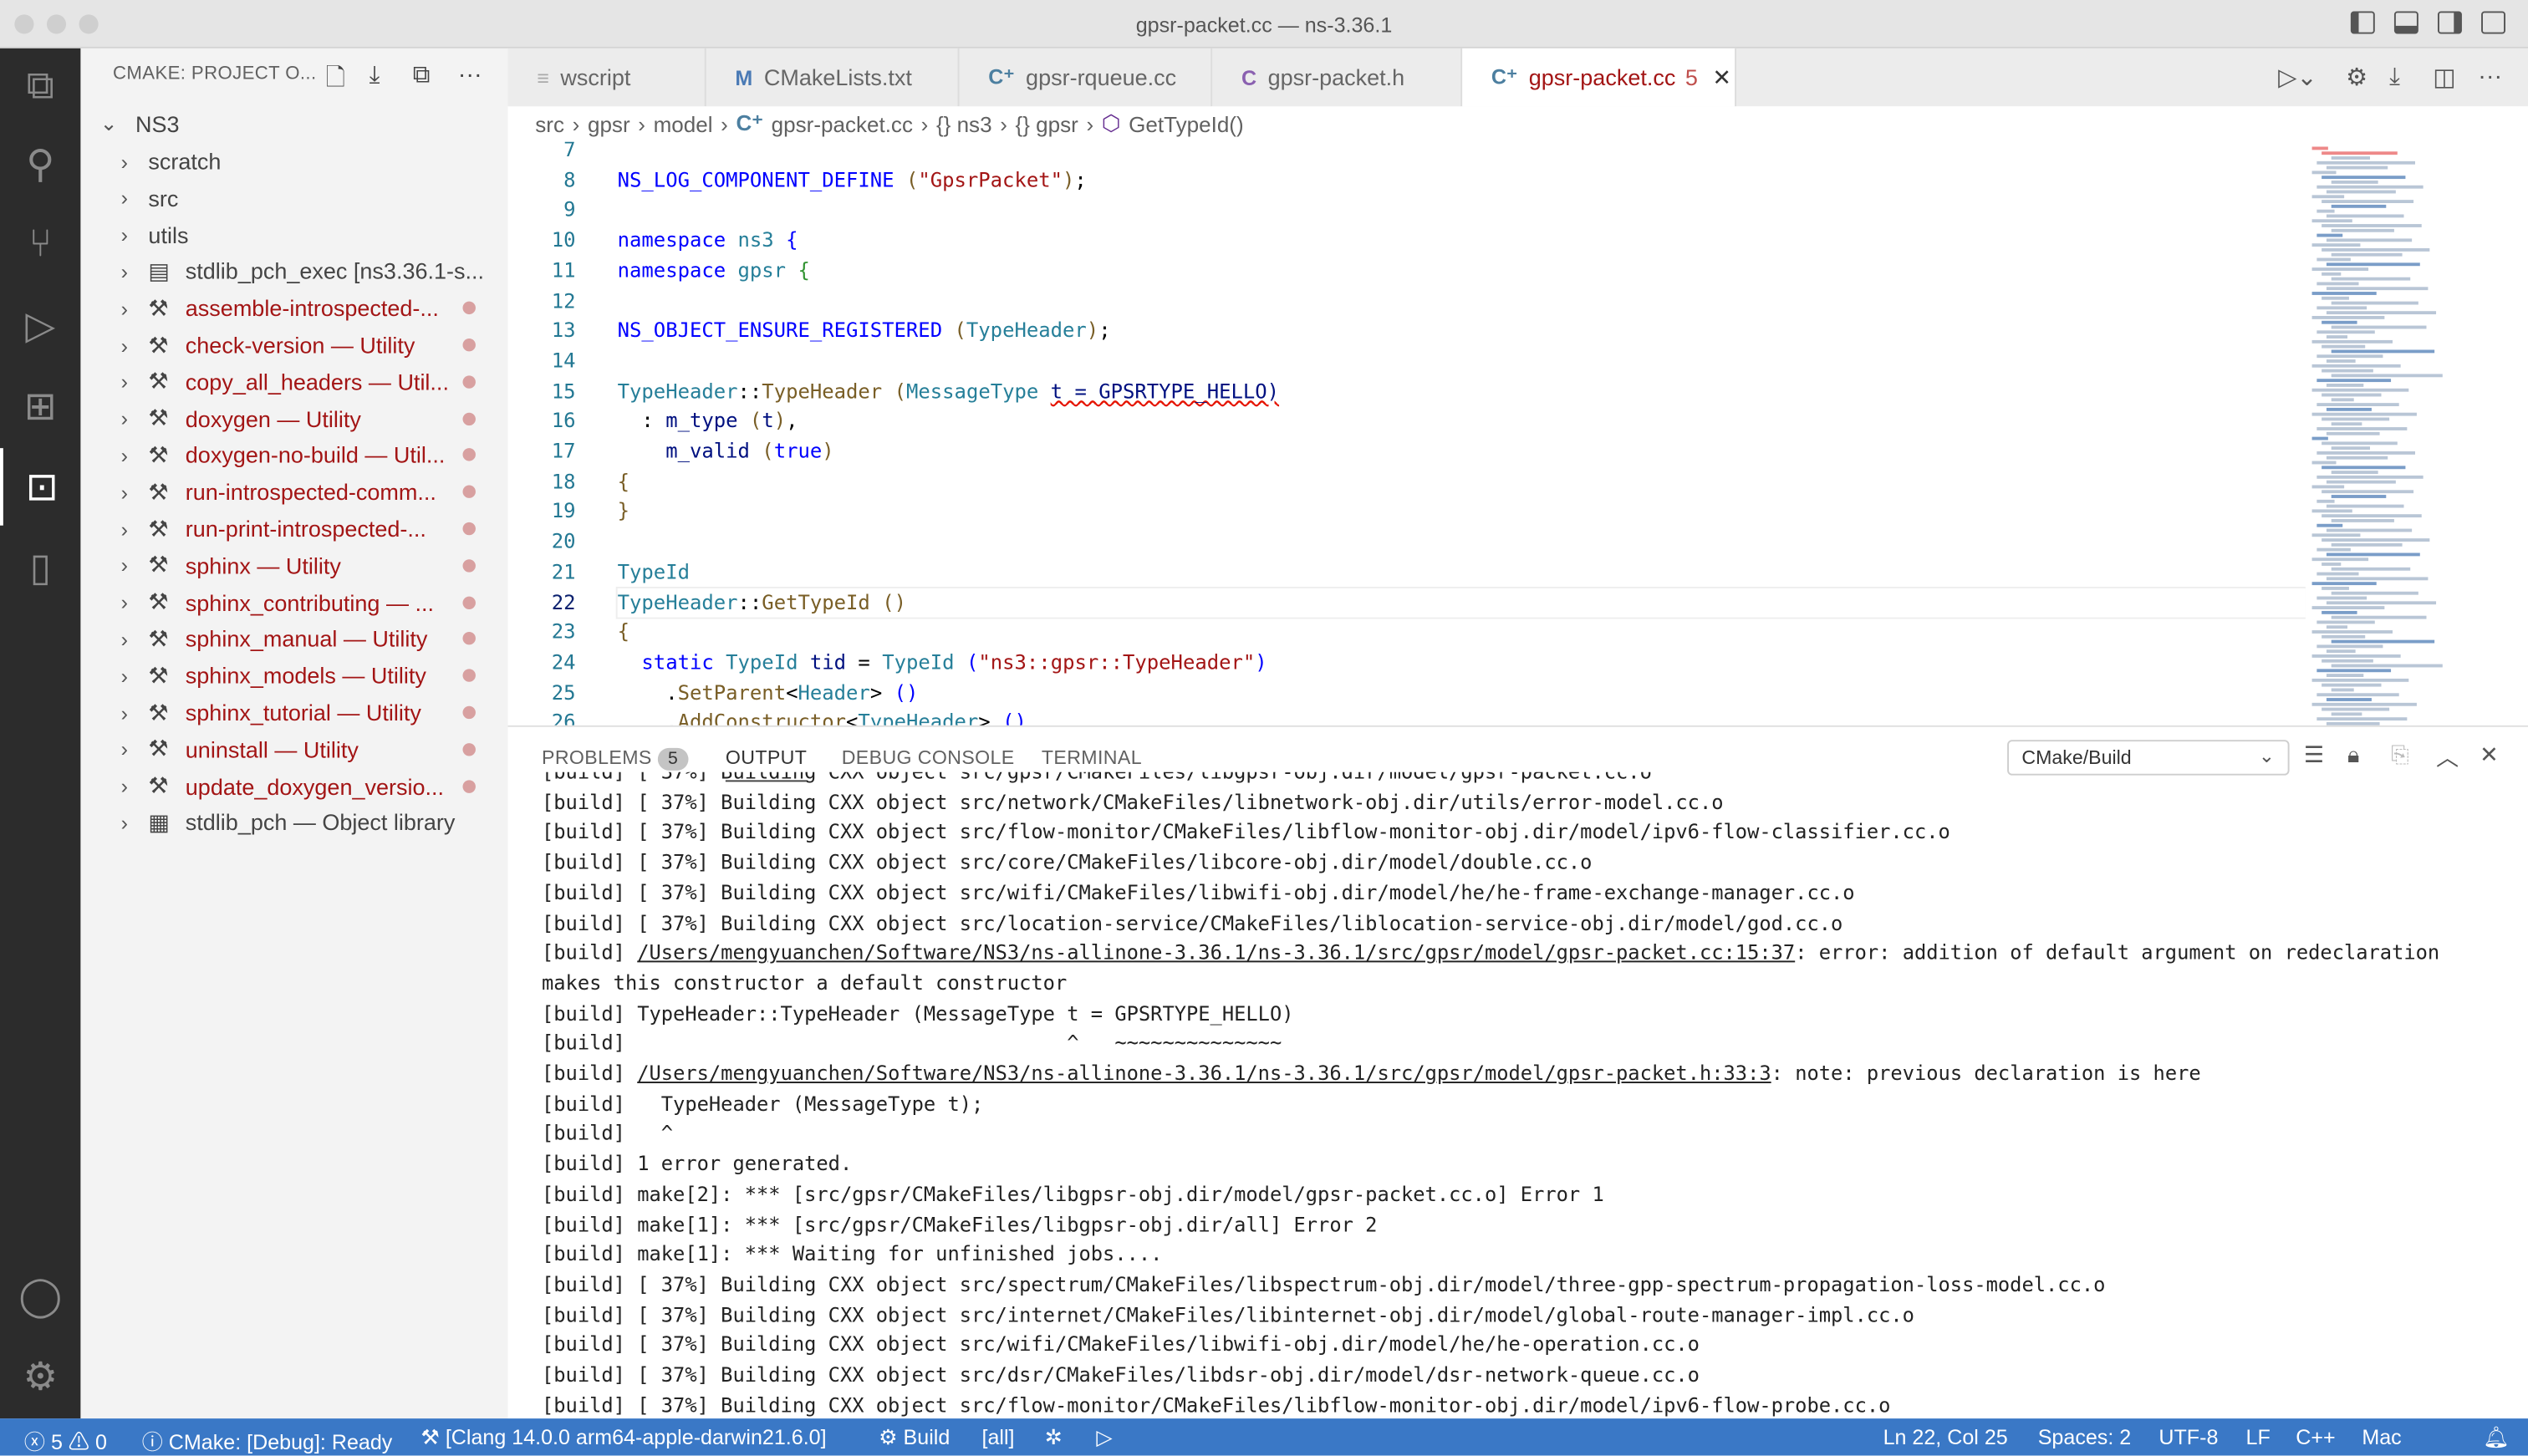 The height and width of the screenshot is (1456, 2528). I want to click on tab-gpsr-packet-h: Cgpsr-packet.h, so click(1337, 77).